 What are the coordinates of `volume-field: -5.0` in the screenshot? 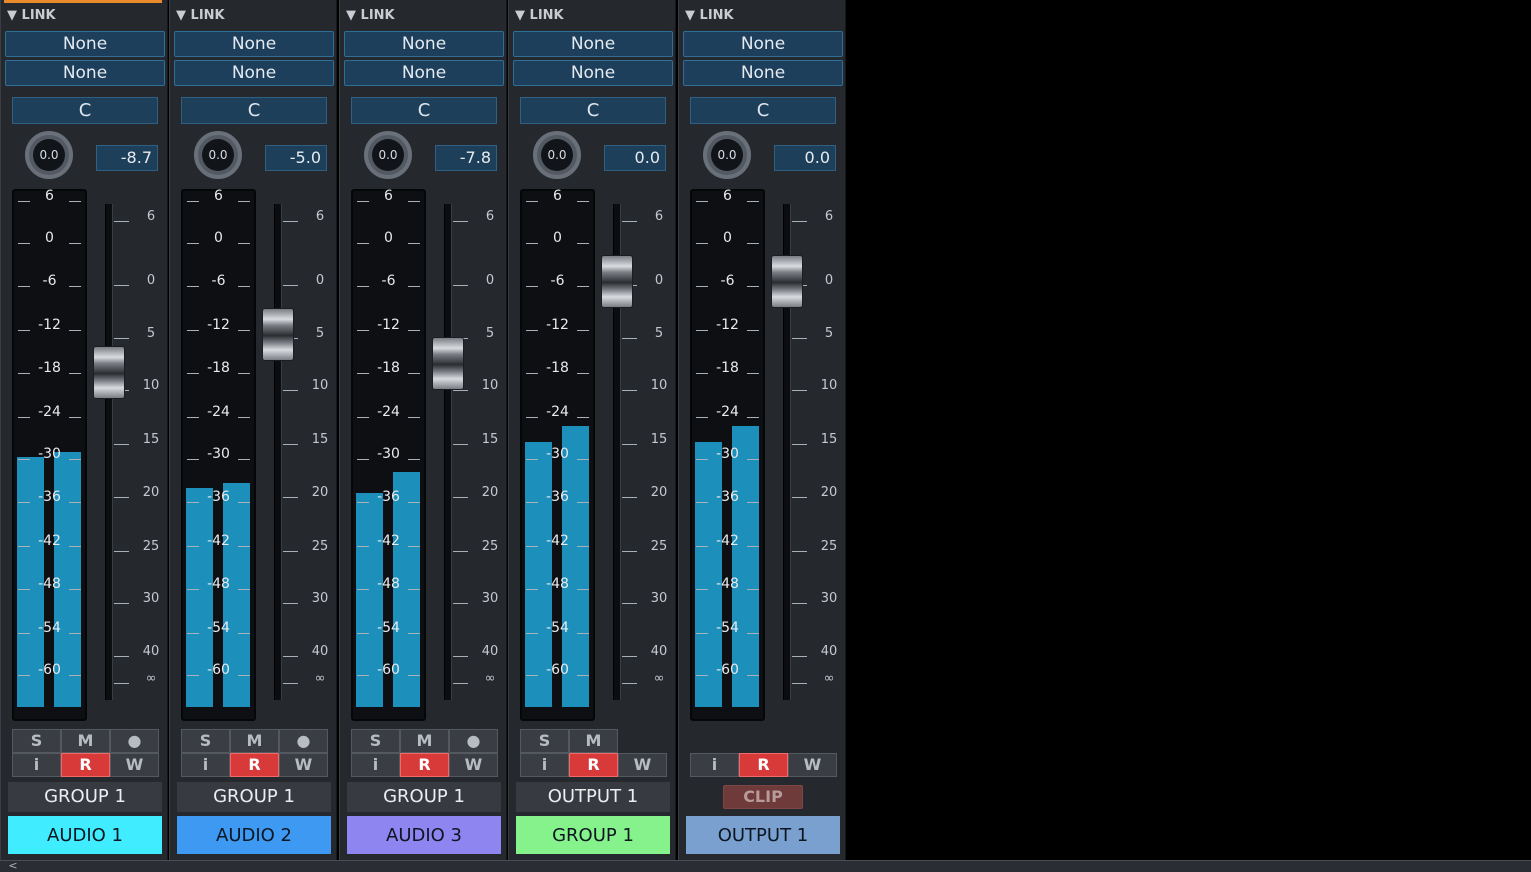 It's located at (296, 158).